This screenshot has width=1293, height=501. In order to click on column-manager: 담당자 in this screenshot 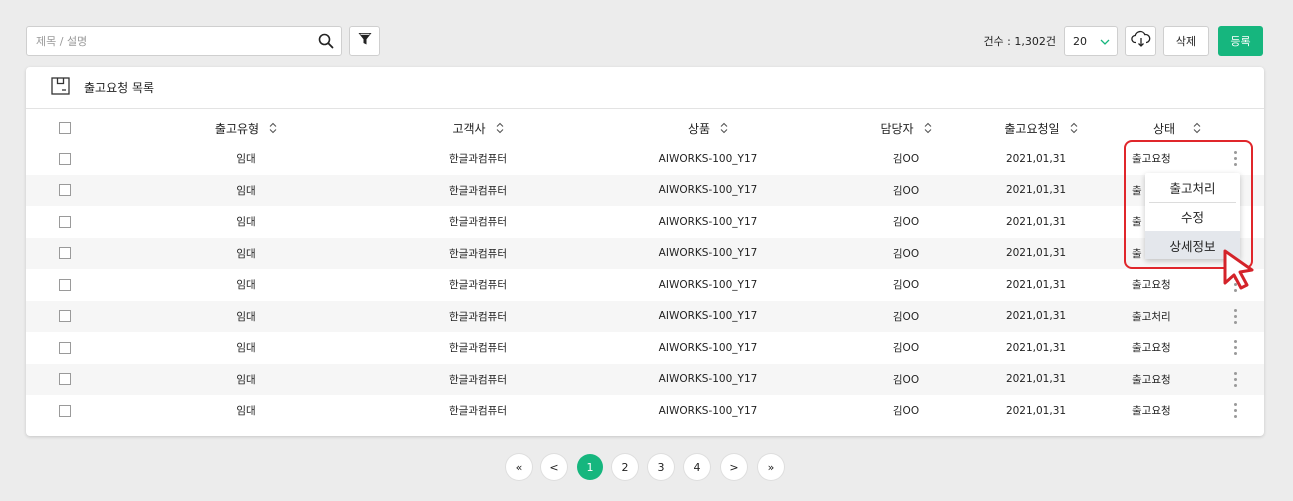, I will do `click(906, 128)`.